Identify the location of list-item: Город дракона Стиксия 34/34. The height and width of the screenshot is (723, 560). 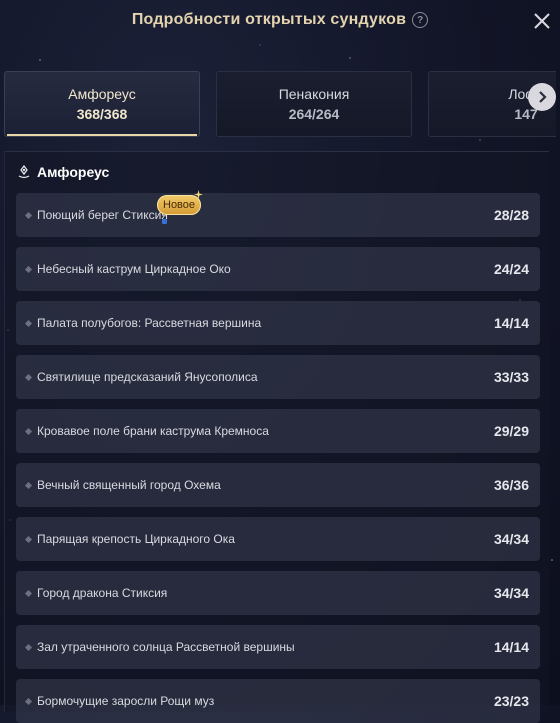
(278, 593).